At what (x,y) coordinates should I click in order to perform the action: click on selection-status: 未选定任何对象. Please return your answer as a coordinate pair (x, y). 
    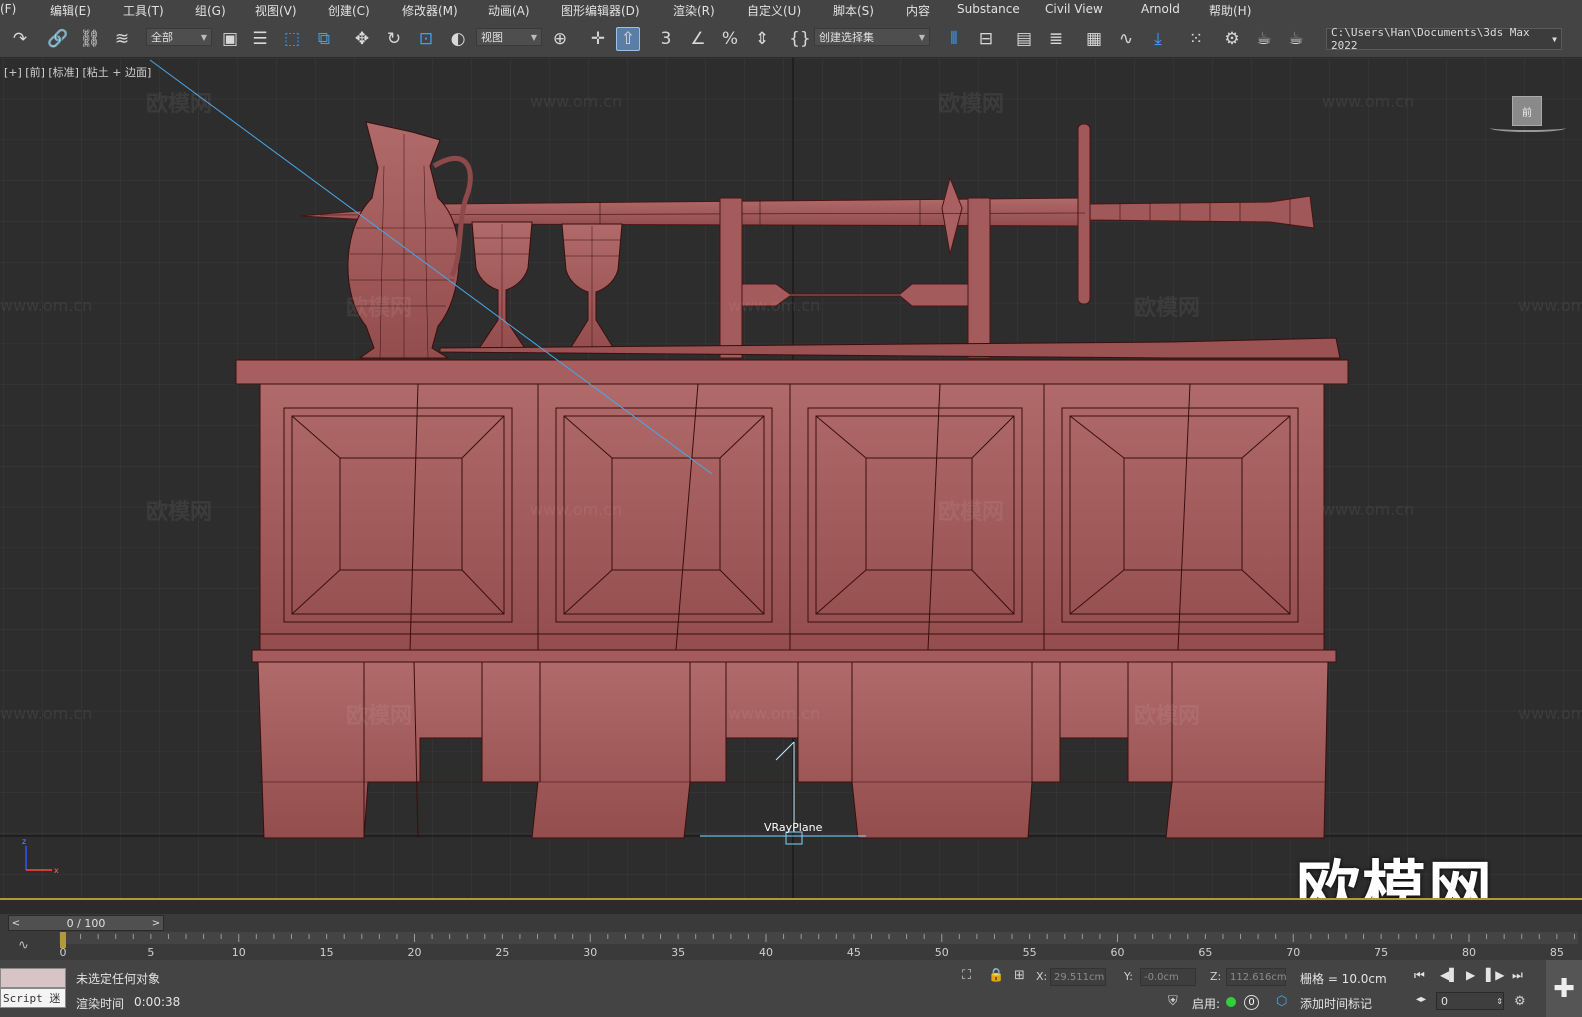
    Looking at the image, I should click on (118, 979).